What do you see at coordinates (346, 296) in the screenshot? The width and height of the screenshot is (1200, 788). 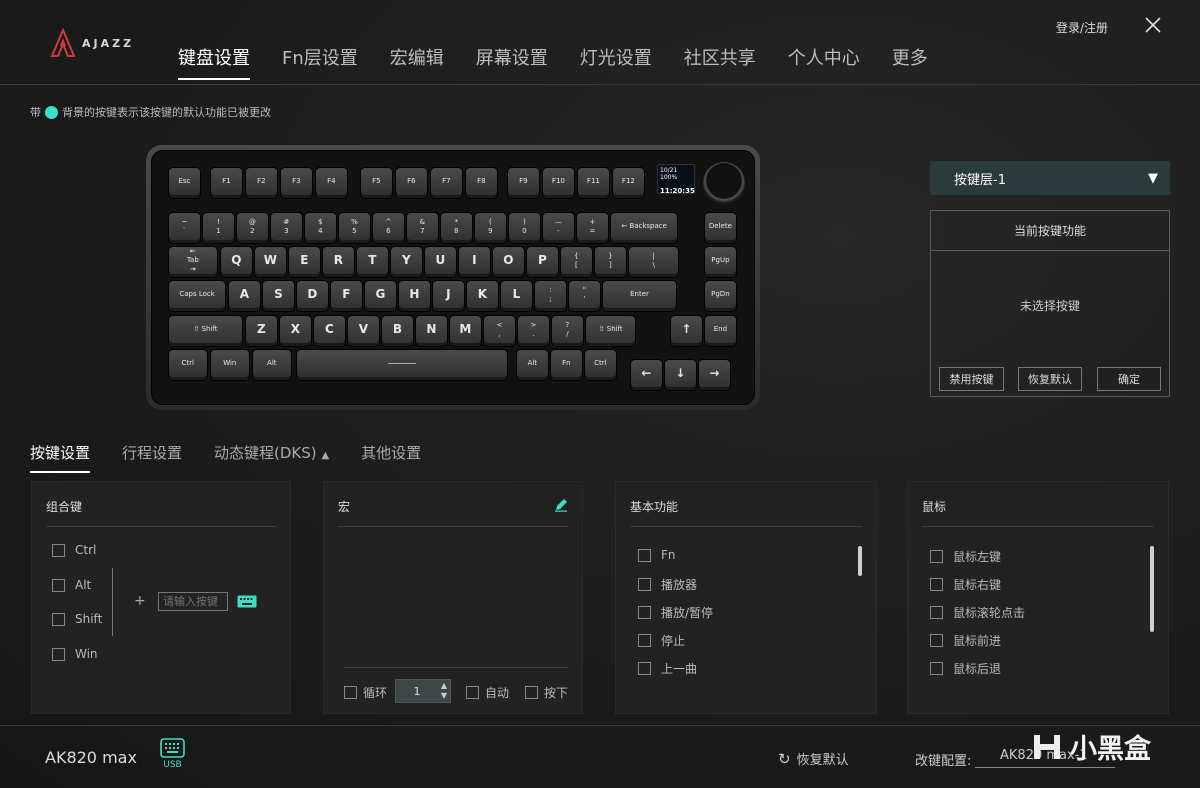 I see `key-f: F` at bounding box center [346, 296].